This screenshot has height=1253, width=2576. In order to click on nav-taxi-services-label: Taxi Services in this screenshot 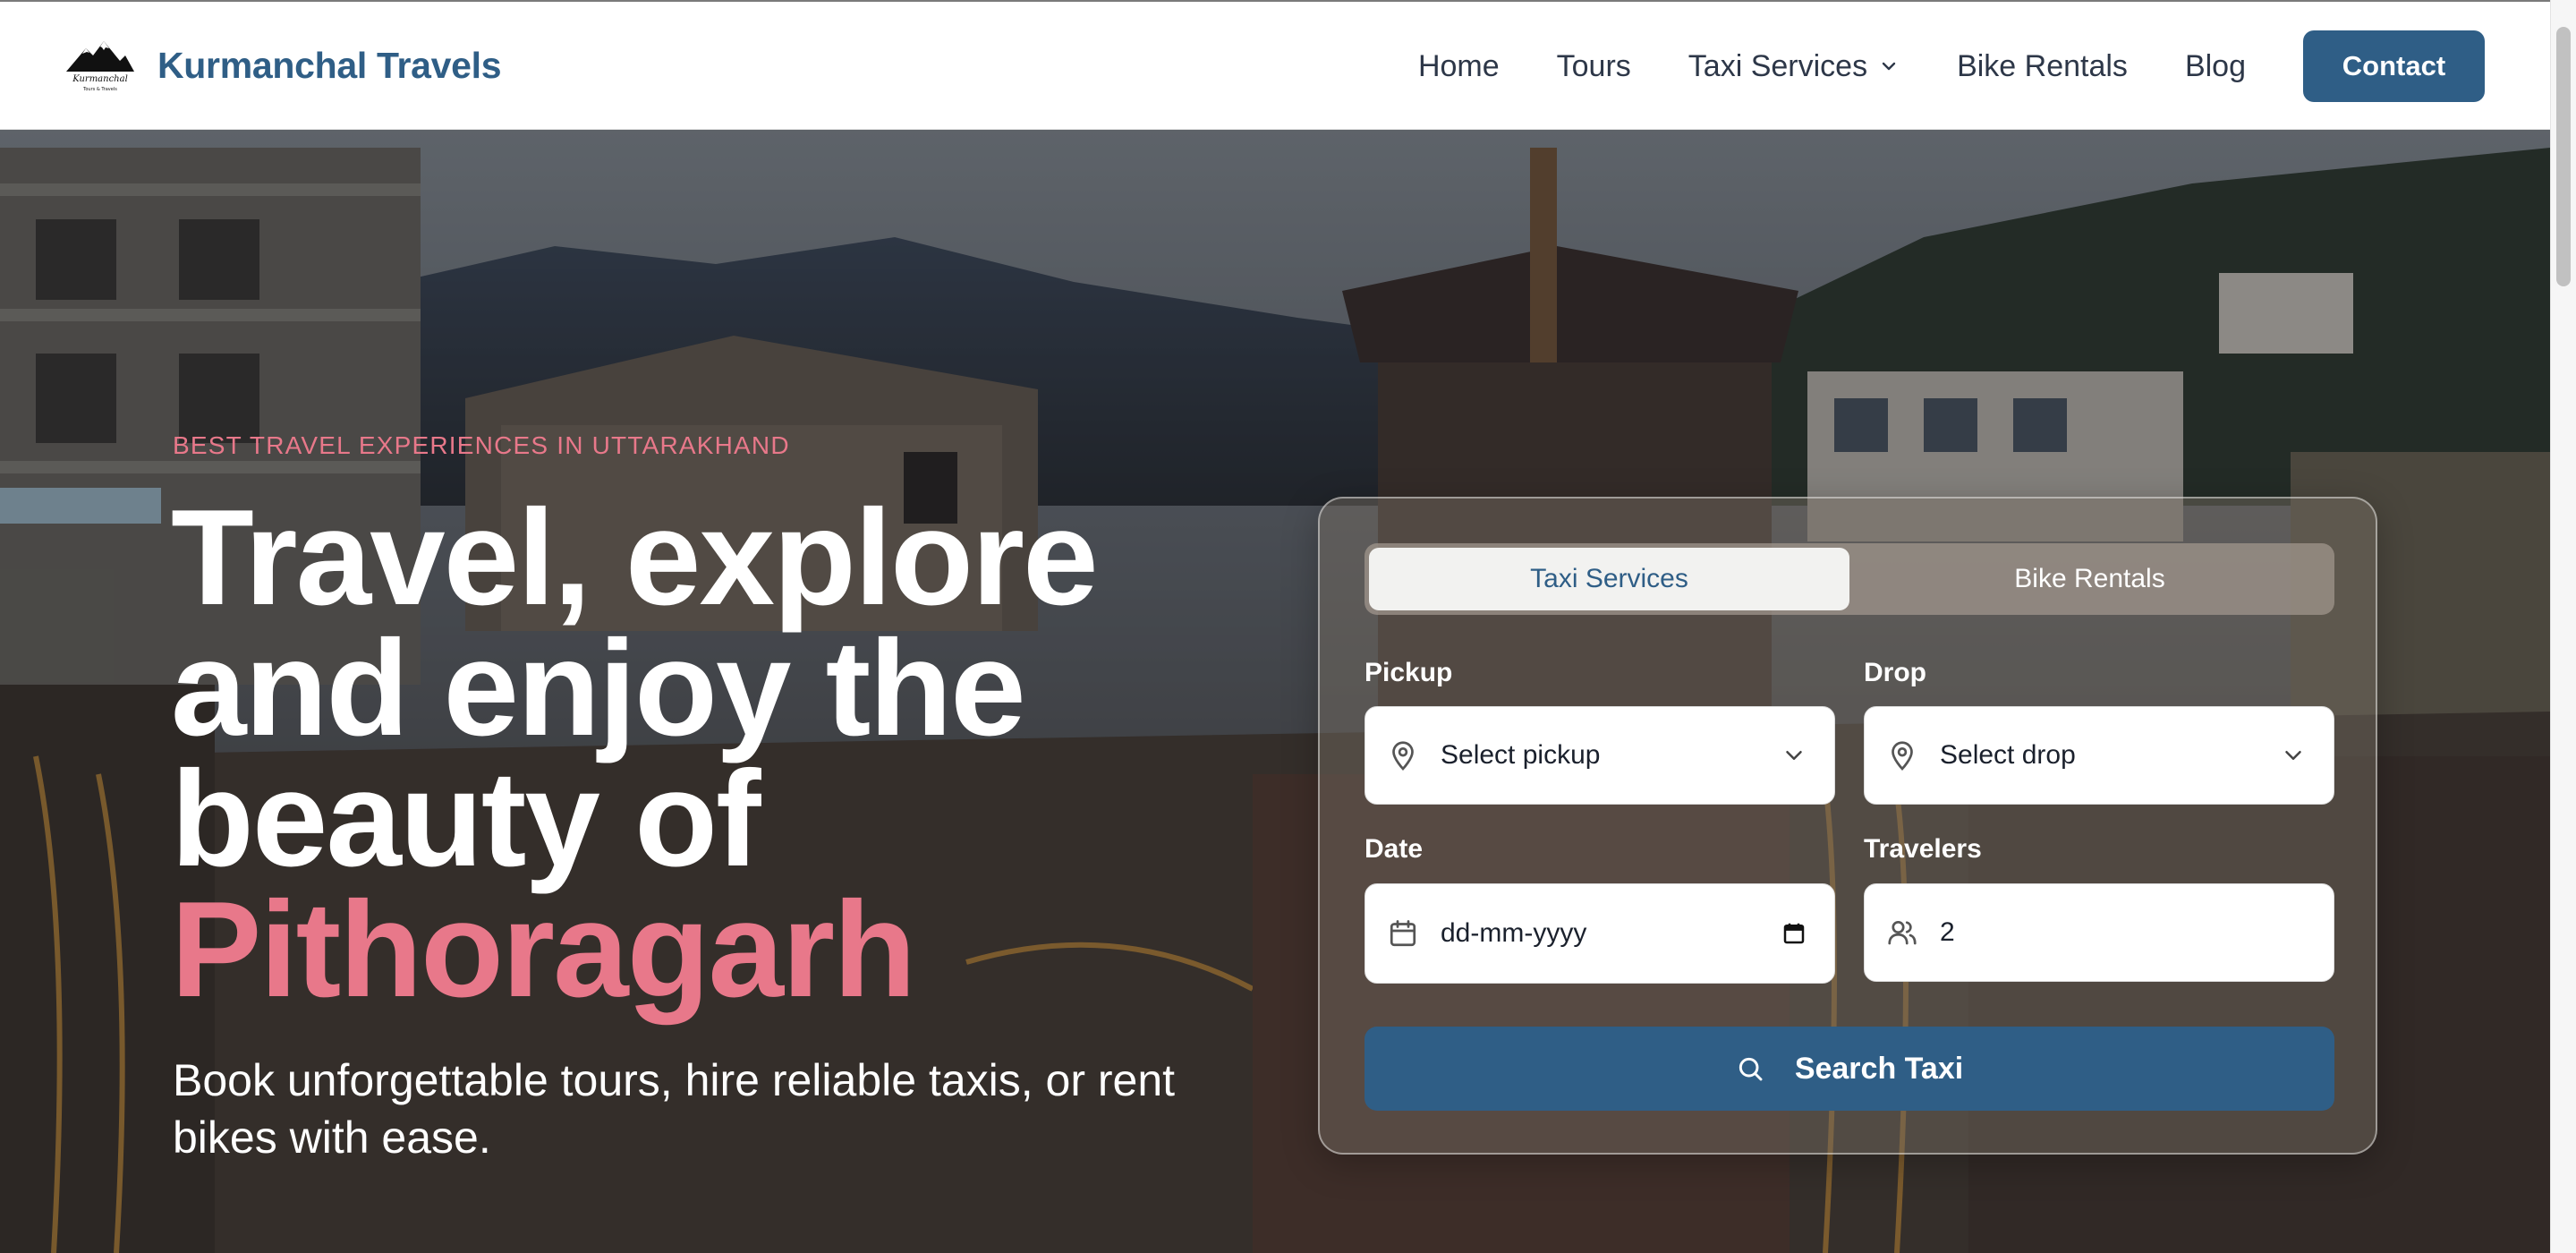, I will do `click(1778, 65)`.